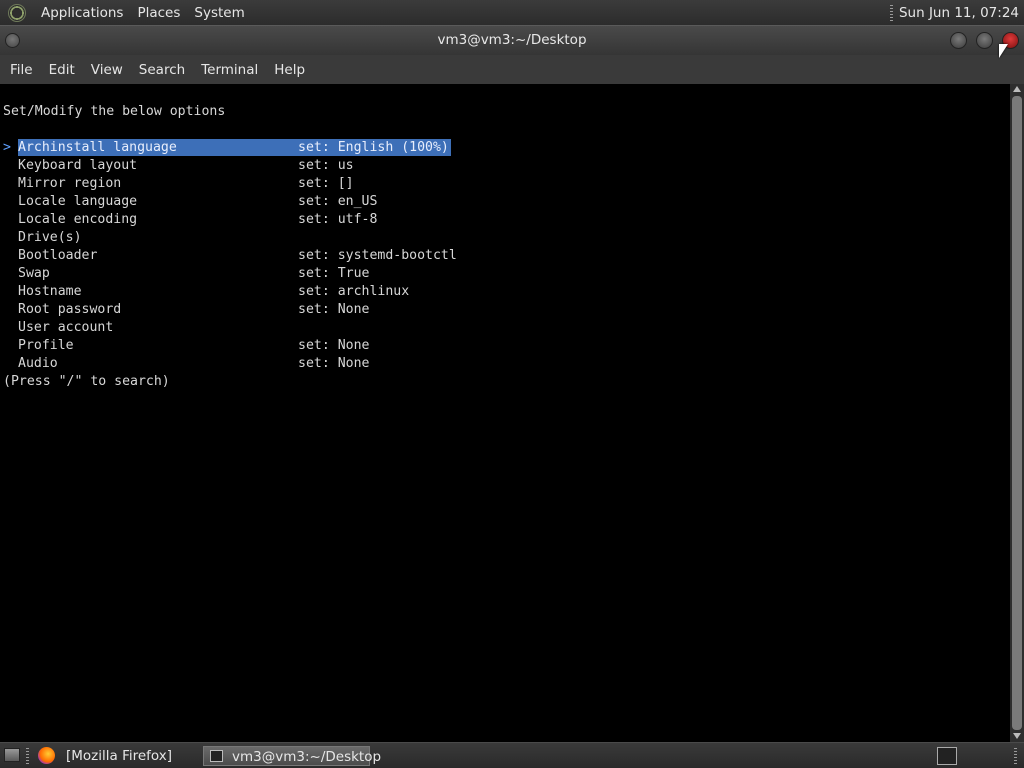 Image resolution: width=1024 pixels, height=768 pixels. What do you see at coordinates (162, 70) in the screenshot?
I see `menu-search: Search` at bounding box center [162, 70].